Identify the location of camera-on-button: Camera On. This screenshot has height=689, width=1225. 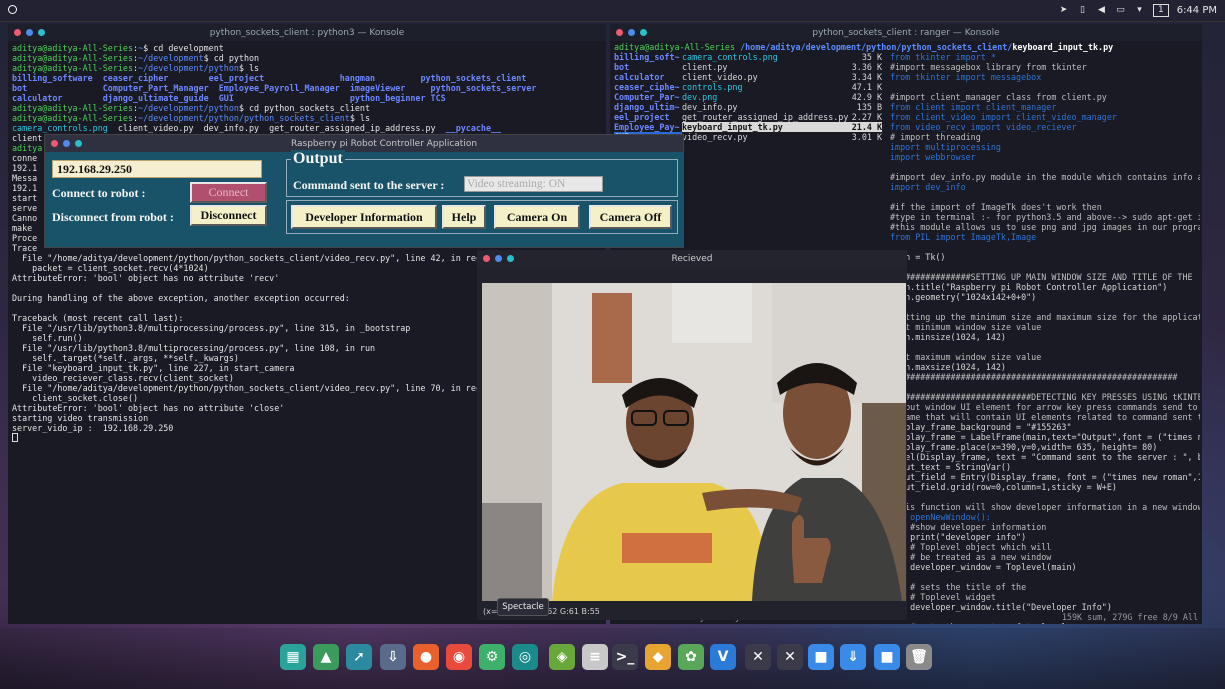
(537, 217).